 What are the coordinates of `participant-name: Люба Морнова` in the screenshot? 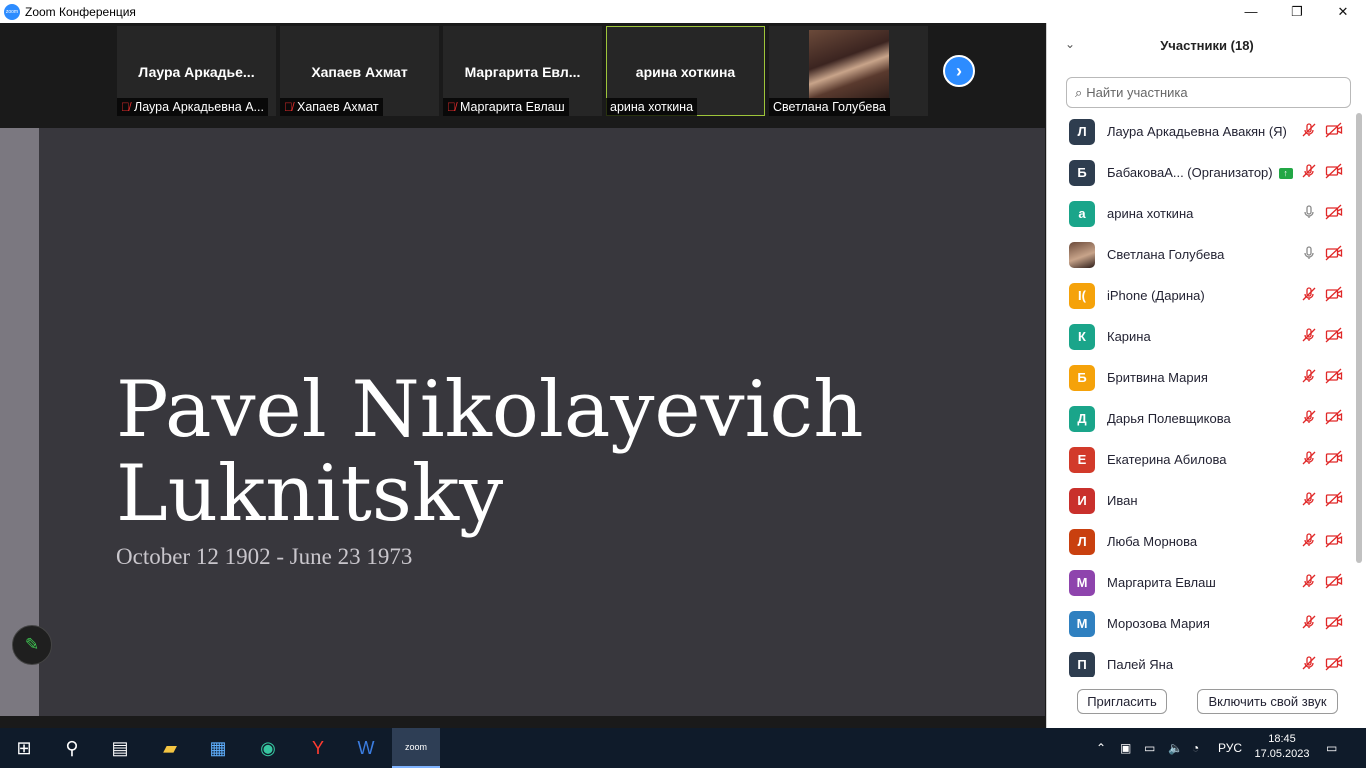 It's located at (1152, 541).